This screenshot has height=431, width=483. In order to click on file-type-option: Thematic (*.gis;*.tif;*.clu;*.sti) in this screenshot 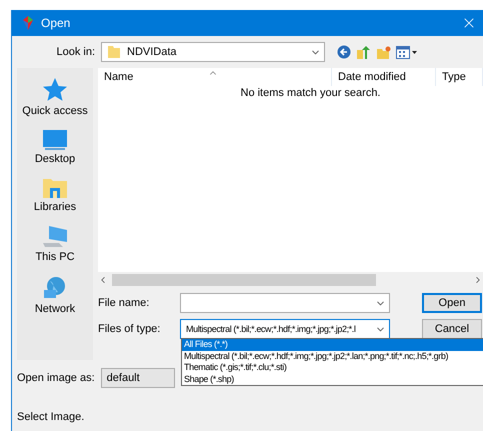, I will do `click(332, 368)`.